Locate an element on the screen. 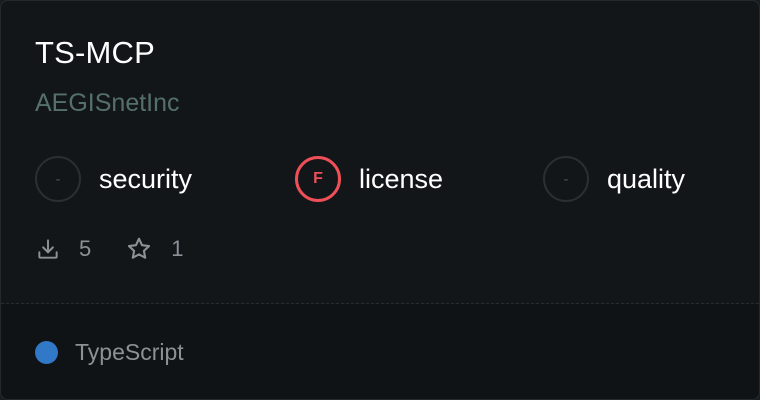  score-license: F license is located at coordinates (369, 179).